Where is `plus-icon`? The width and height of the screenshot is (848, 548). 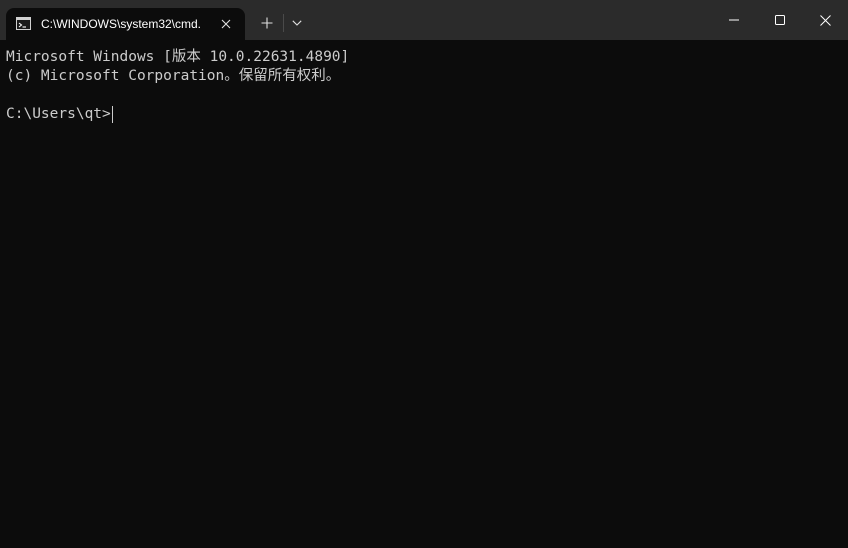 plus-icon is located at coordinates (267, 23).